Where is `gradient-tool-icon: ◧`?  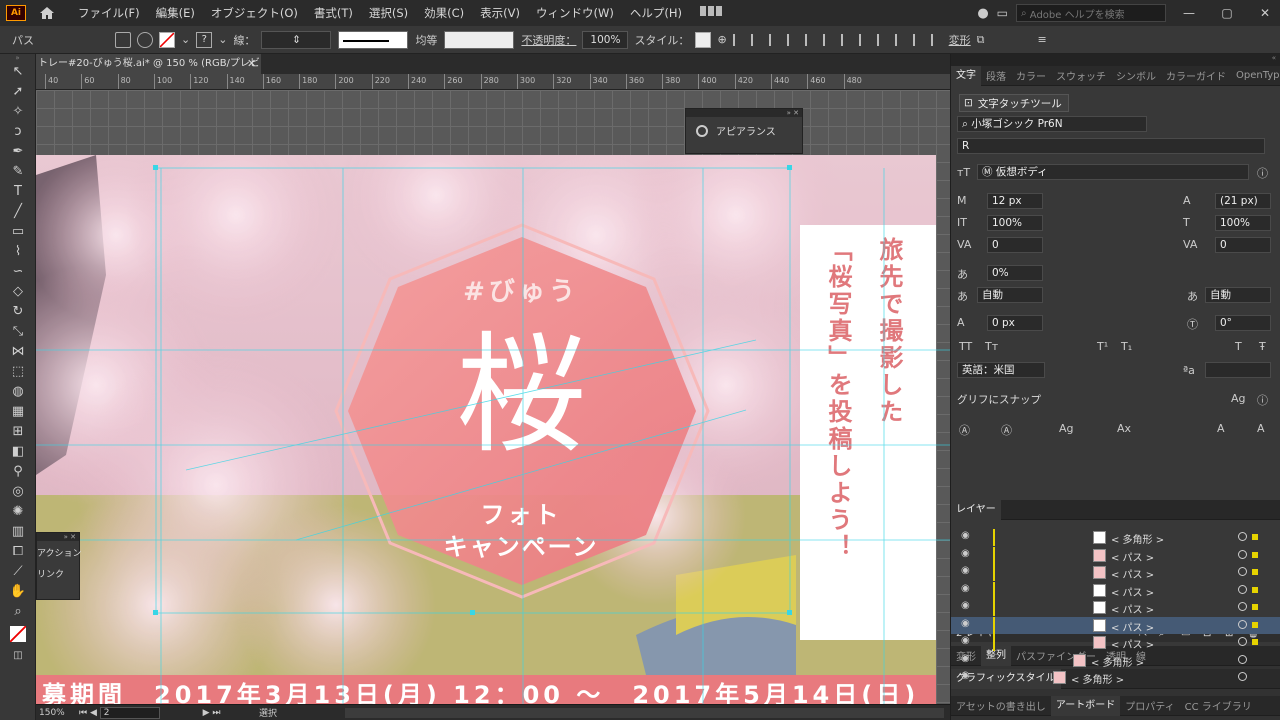
gradient-tool-icon: ◧ is located at coordinates (18, 452).